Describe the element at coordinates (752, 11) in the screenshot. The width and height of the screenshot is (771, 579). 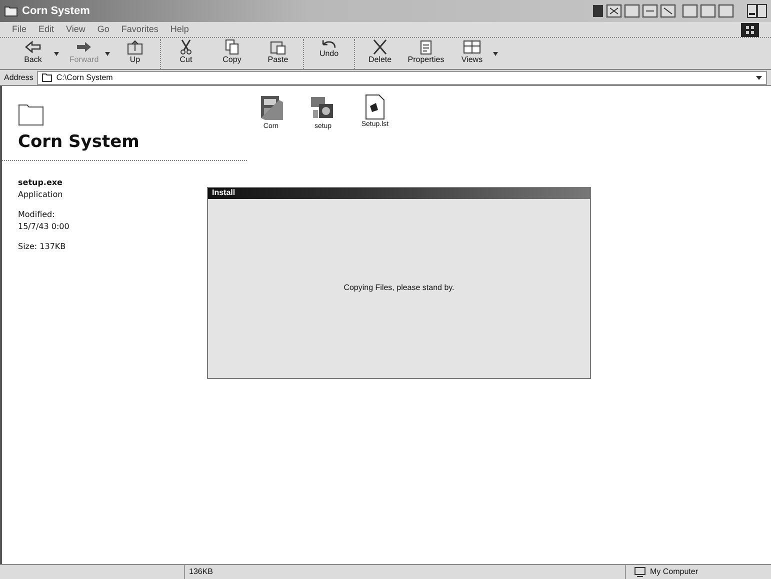
I see `minimize-button` at that location.